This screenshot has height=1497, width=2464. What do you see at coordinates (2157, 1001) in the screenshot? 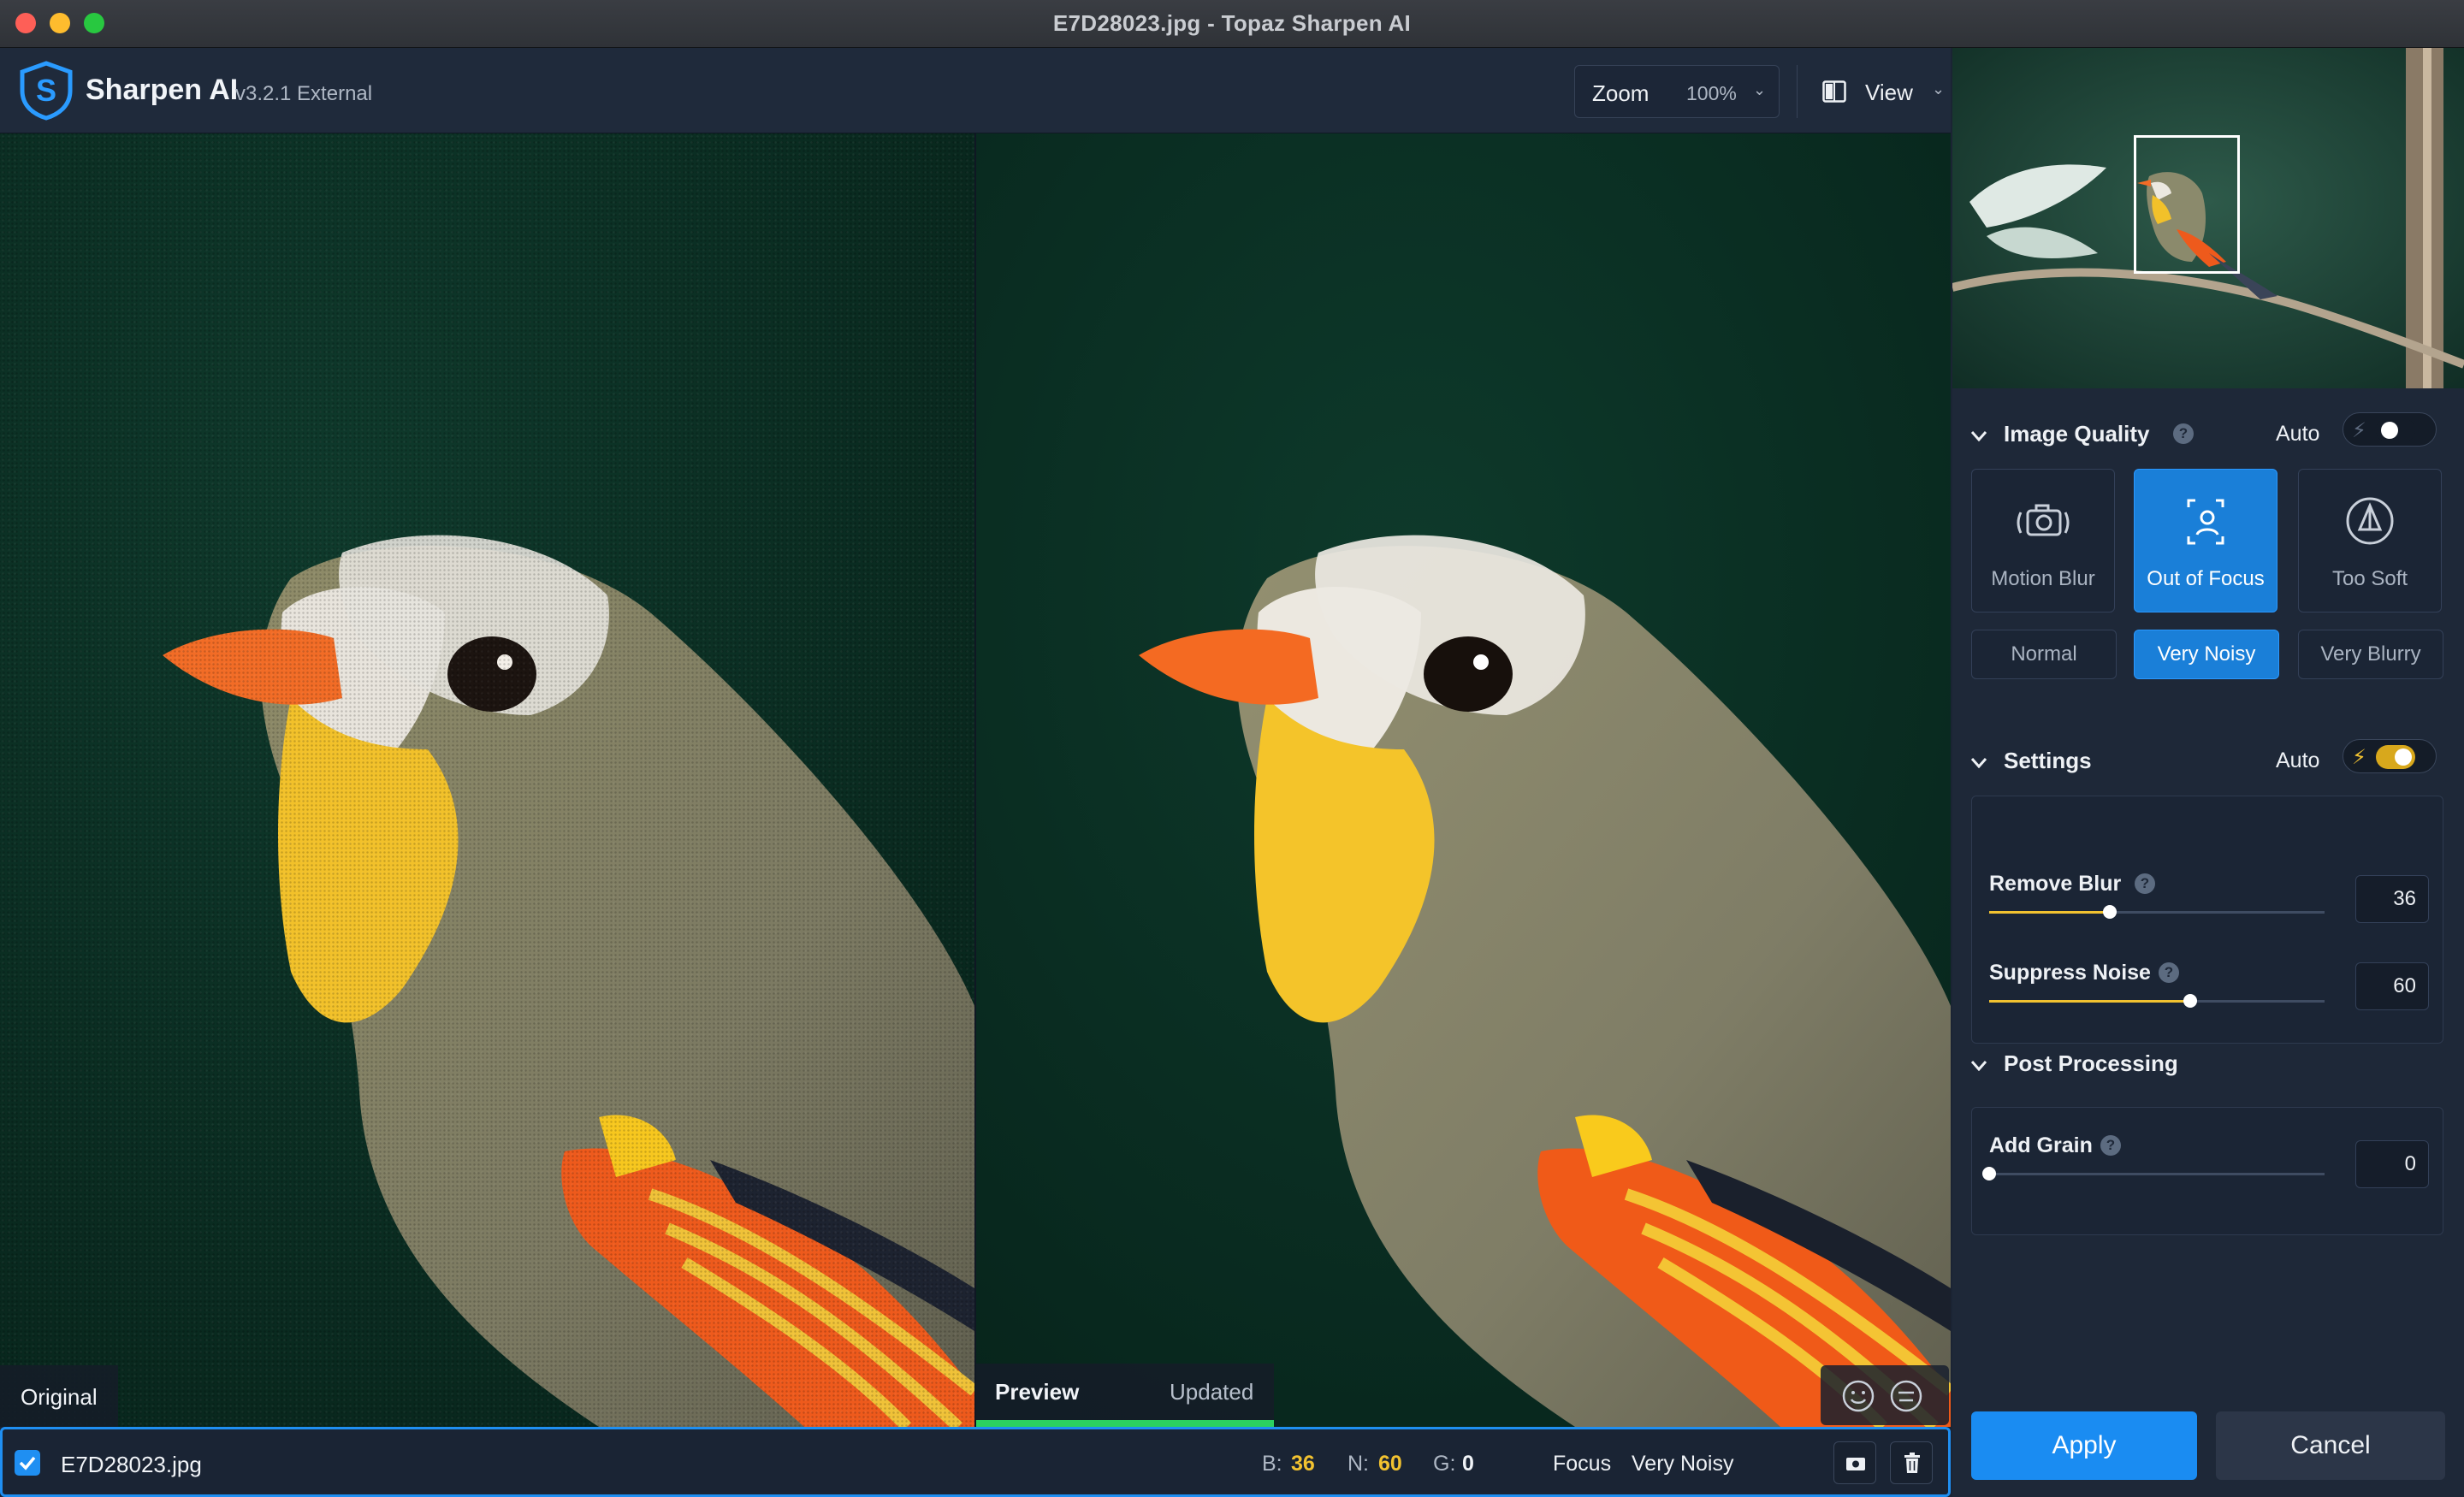
I see `suppress-noise-slider` at bounding box center [2157, 1001].